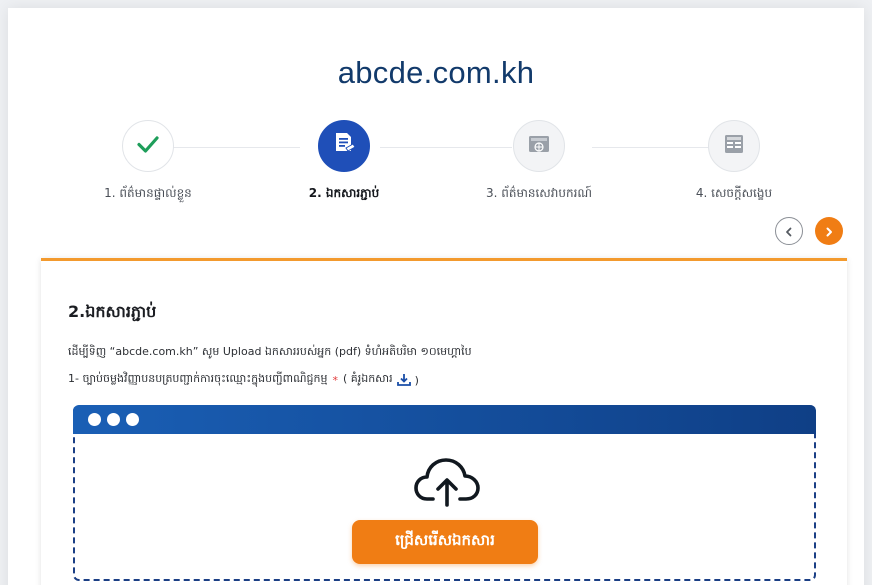 Image resolution: width=872 pixels, height=585 pixels. I want to click on previous-step-button, so click(789, 231).